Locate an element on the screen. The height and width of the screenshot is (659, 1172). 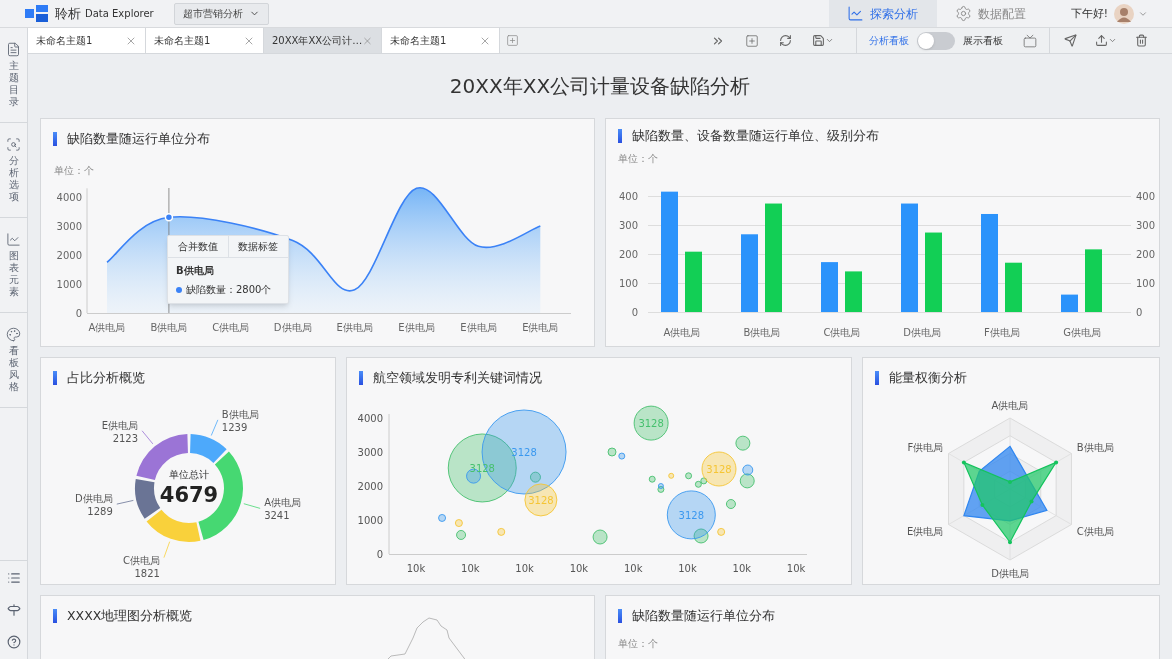
project-dropdown: 超市营销分析 is located at coordinates (221, 13).